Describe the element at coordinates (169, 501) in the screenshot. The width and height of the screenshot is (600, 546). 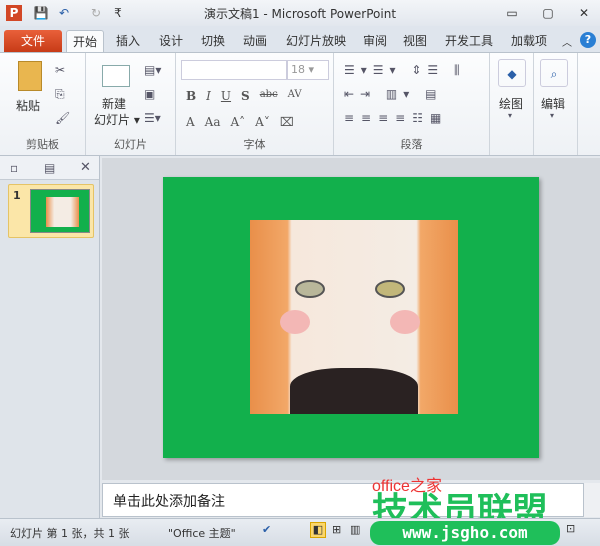
I see `notes-placeholder: 单击此处添加备注` at that location.